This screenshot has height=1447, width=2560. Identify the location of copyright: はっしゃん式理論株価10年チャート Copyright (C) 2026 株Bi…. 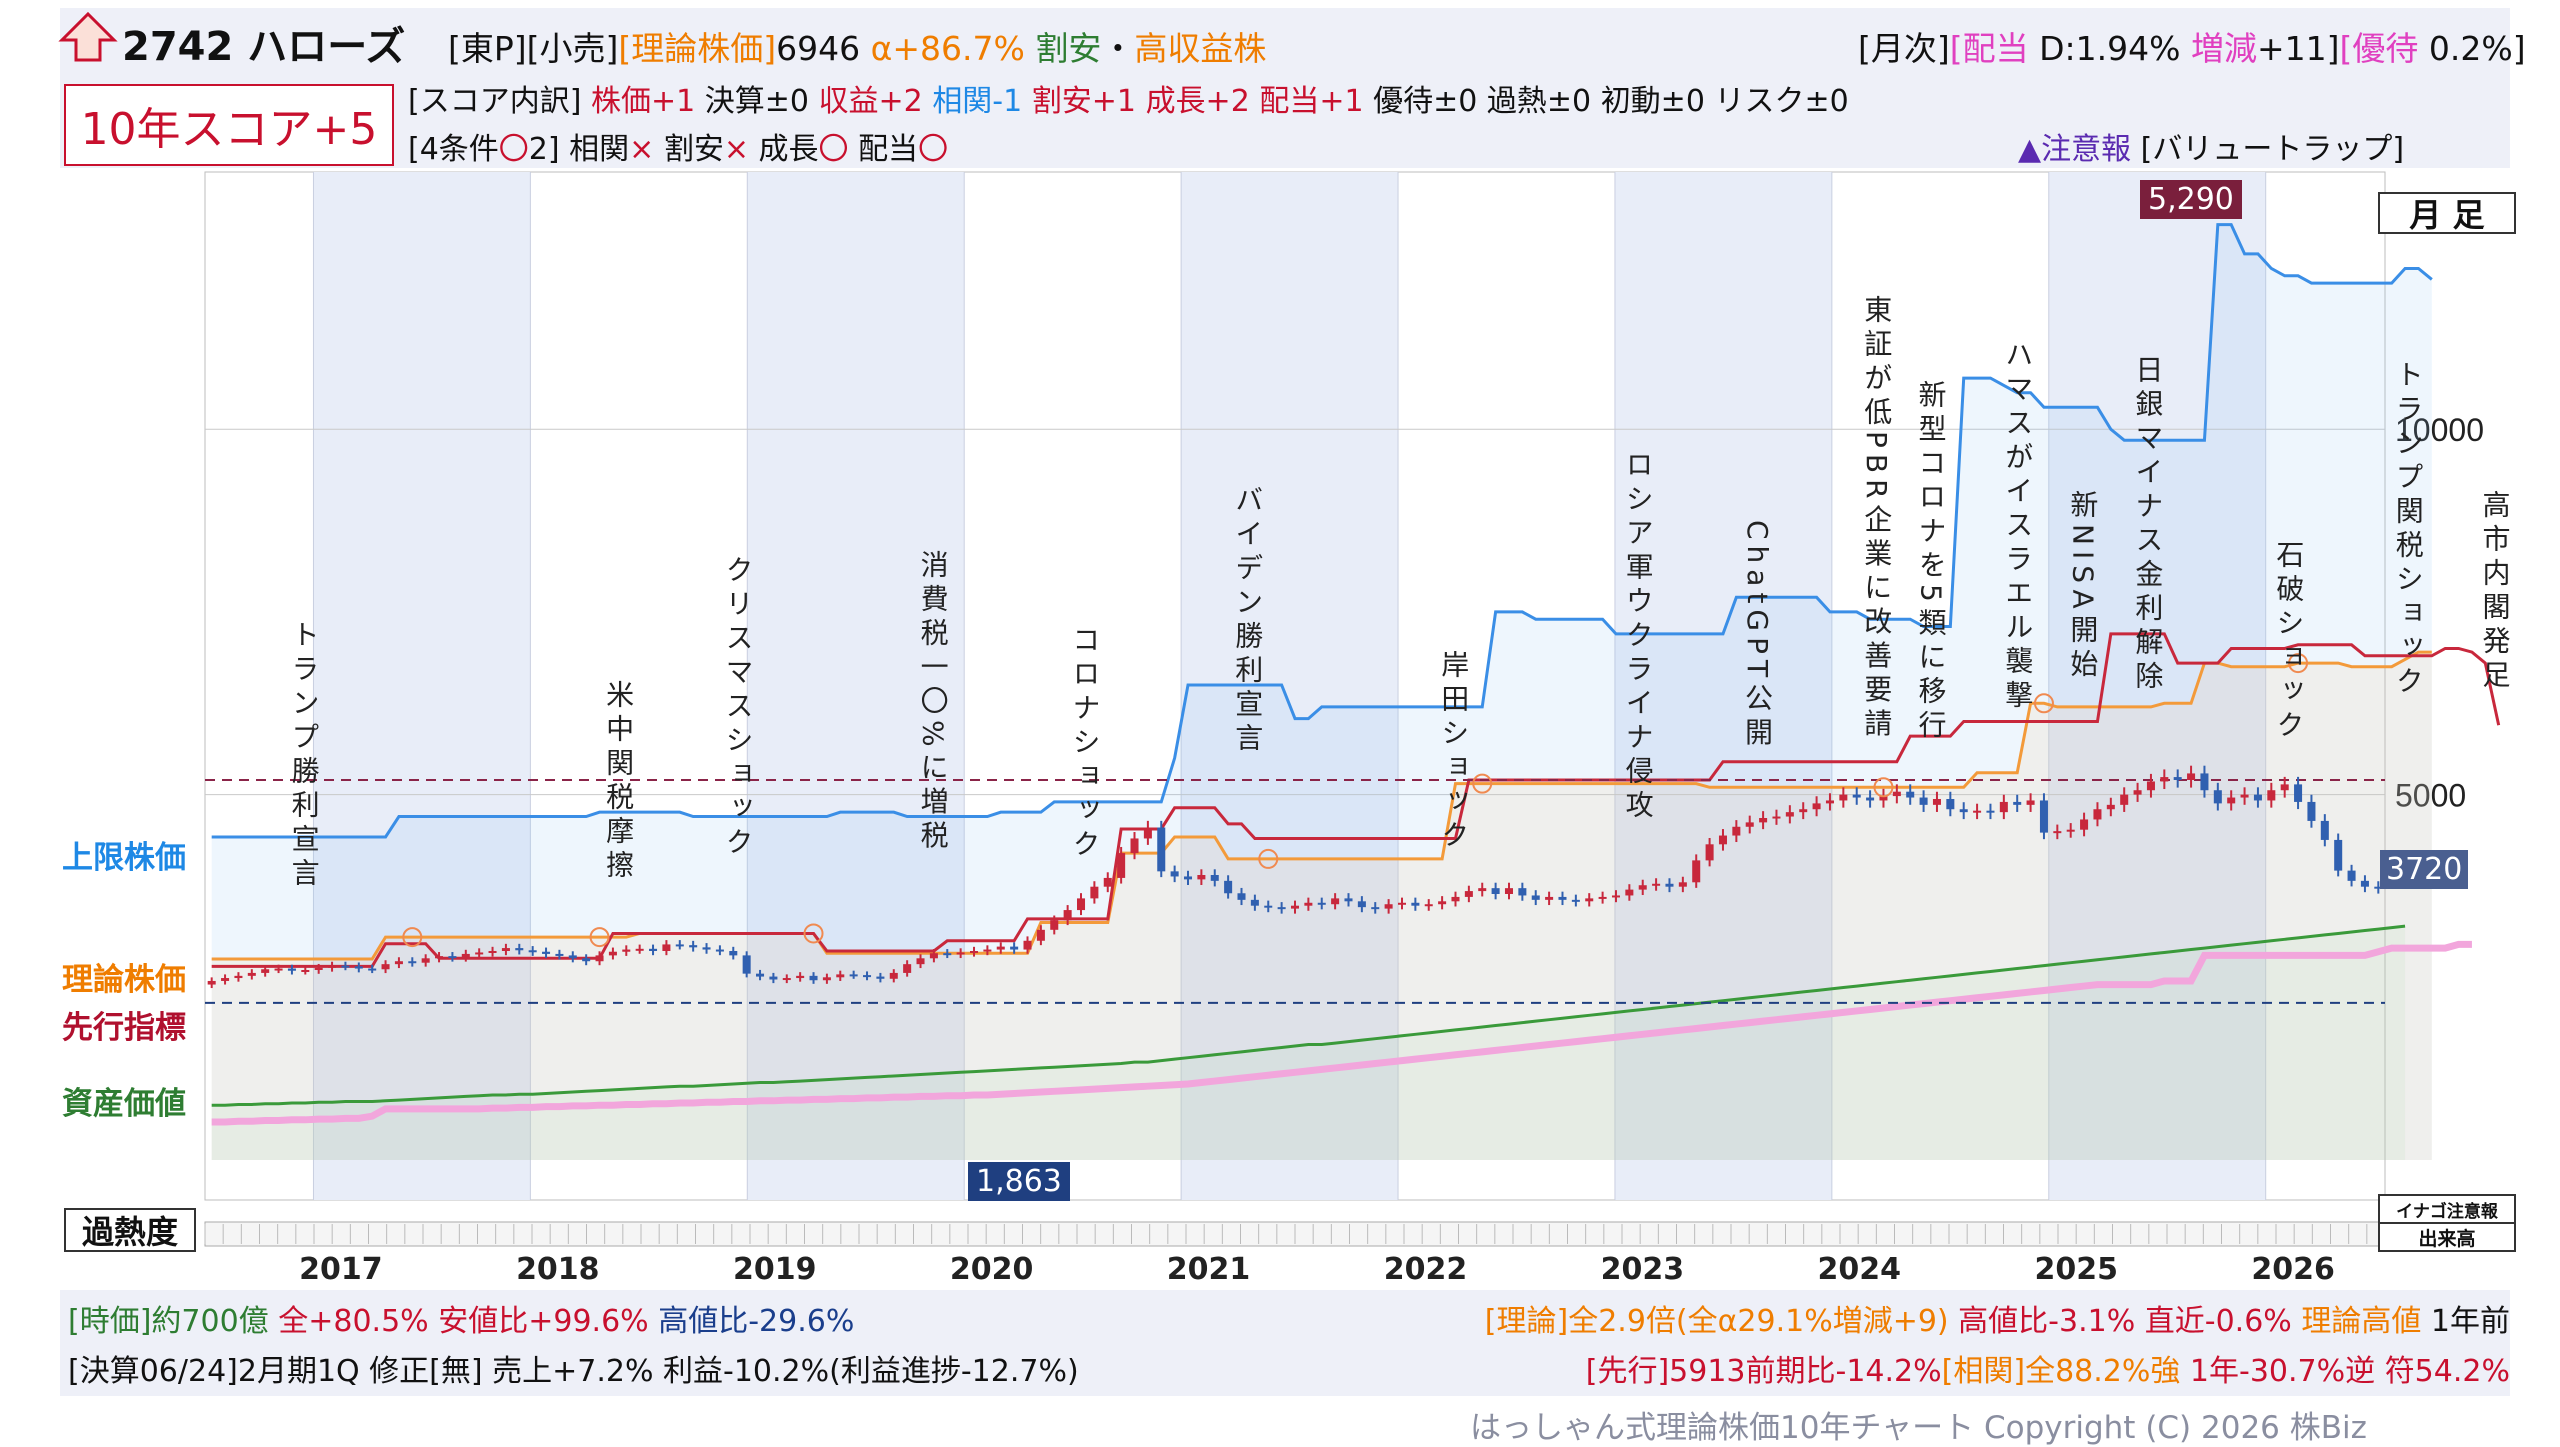
(1918, 1428).